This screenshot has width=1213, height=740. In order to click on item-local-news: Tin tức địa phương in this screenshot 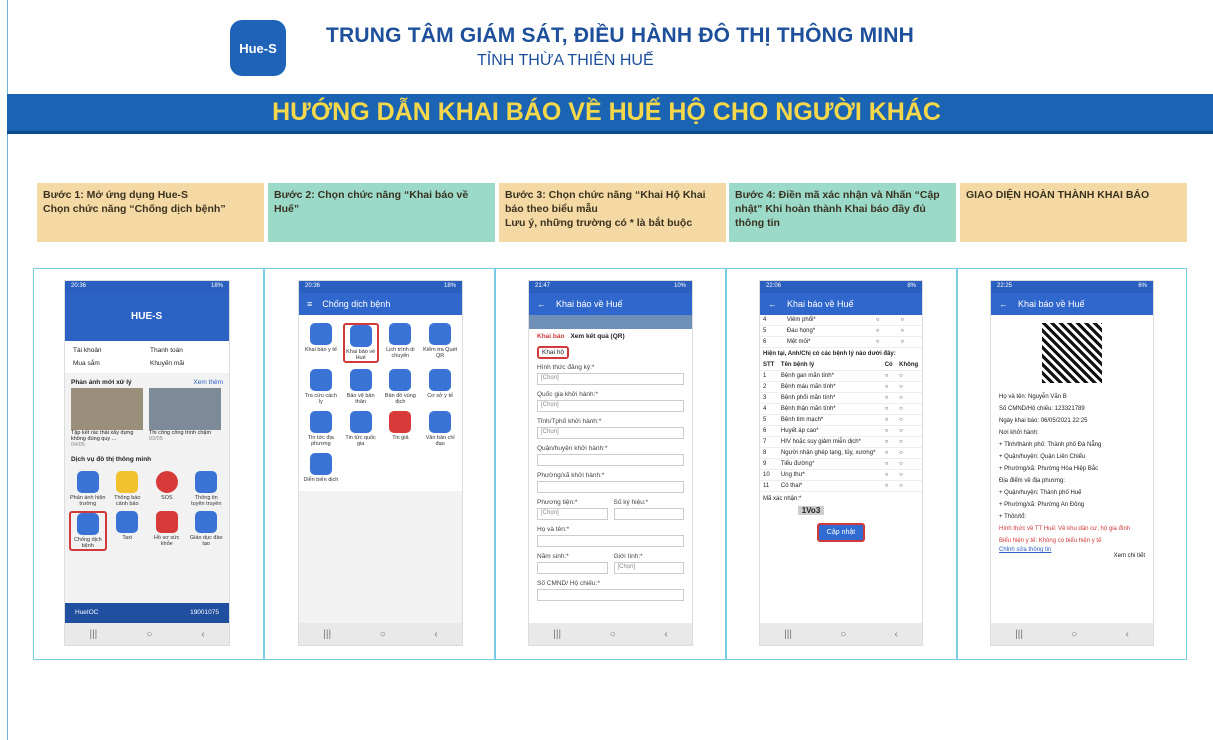, I will do `click(321, 429)`.